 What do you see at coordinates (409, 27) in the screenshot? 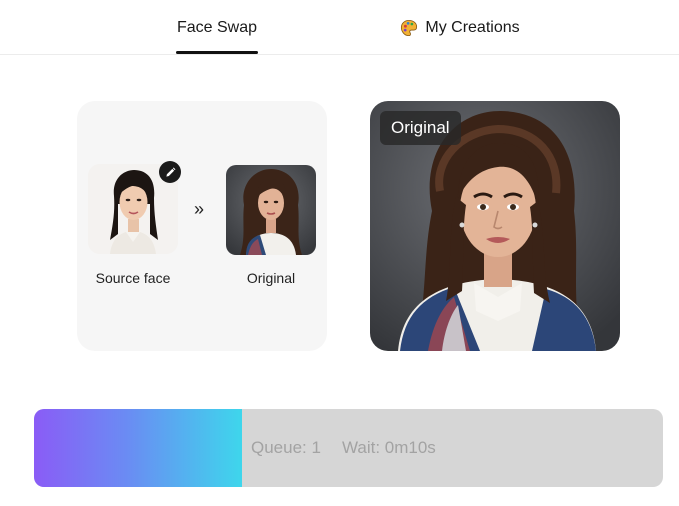
I see `palette-icon` at bounding box center [409, 27].